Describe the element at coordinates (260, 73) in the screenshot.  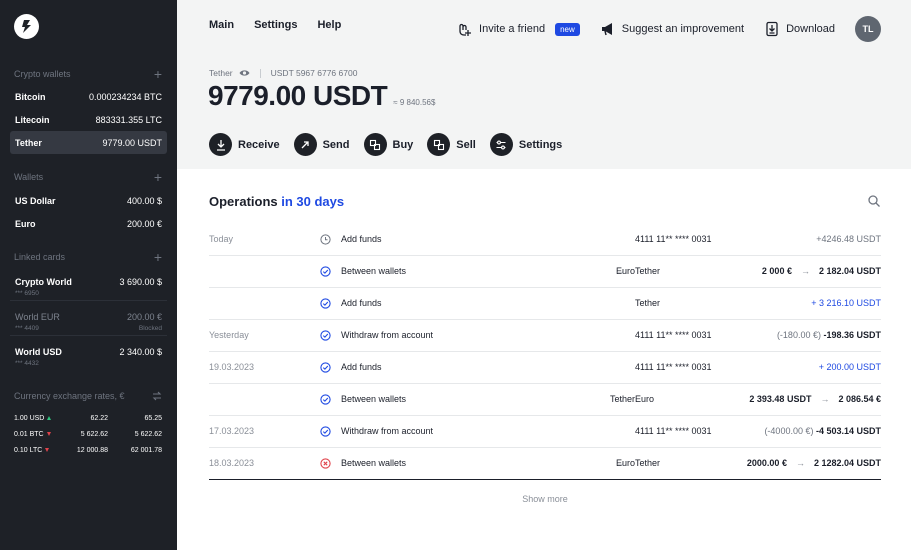
I see `divider` at that location.